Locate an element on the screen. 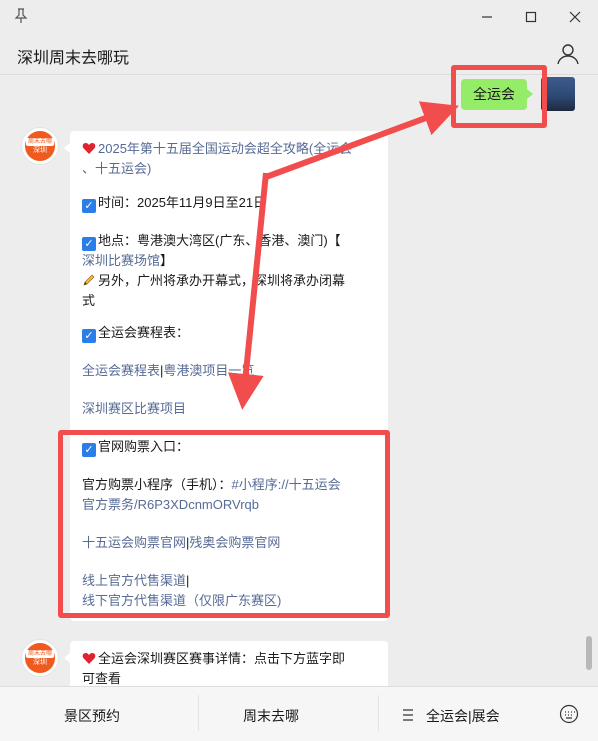  schedule-link: 全运会赛程表 is located at coordinates (121, 370).